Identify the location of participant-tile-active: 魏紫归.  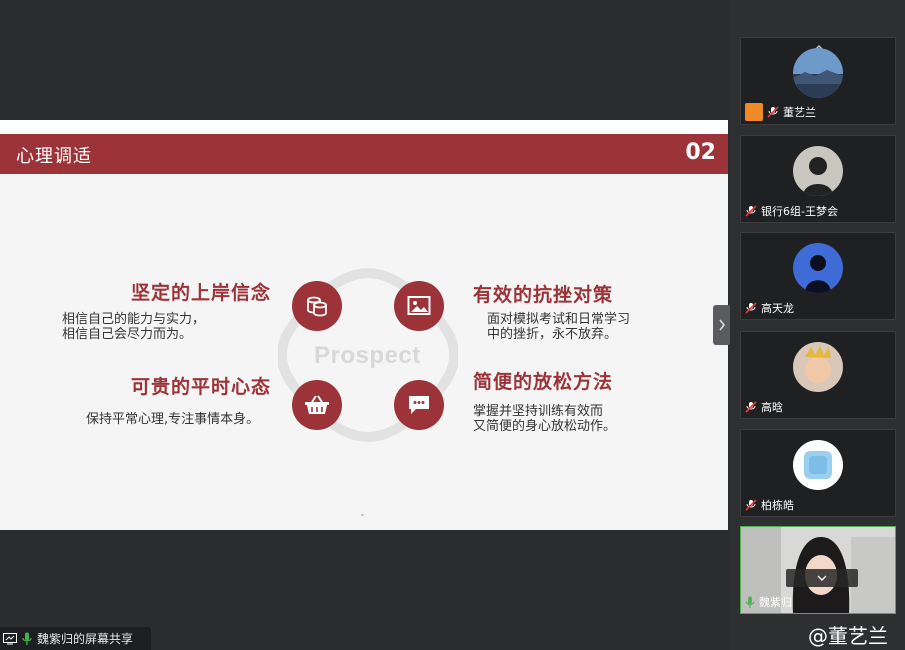
(818, 570).